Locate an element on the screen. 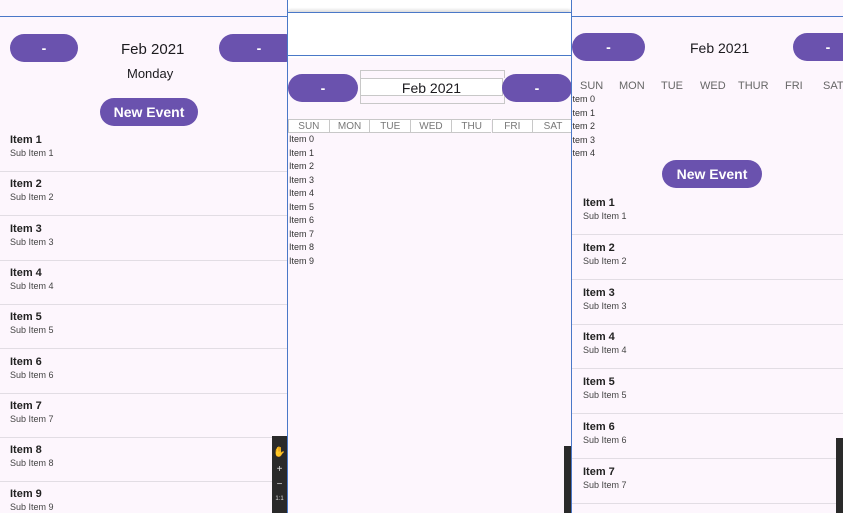 The width and height of the screenshot is (843, 513). list-item: Item 9 Sub Item 9 is located at coordinates (143, 500).